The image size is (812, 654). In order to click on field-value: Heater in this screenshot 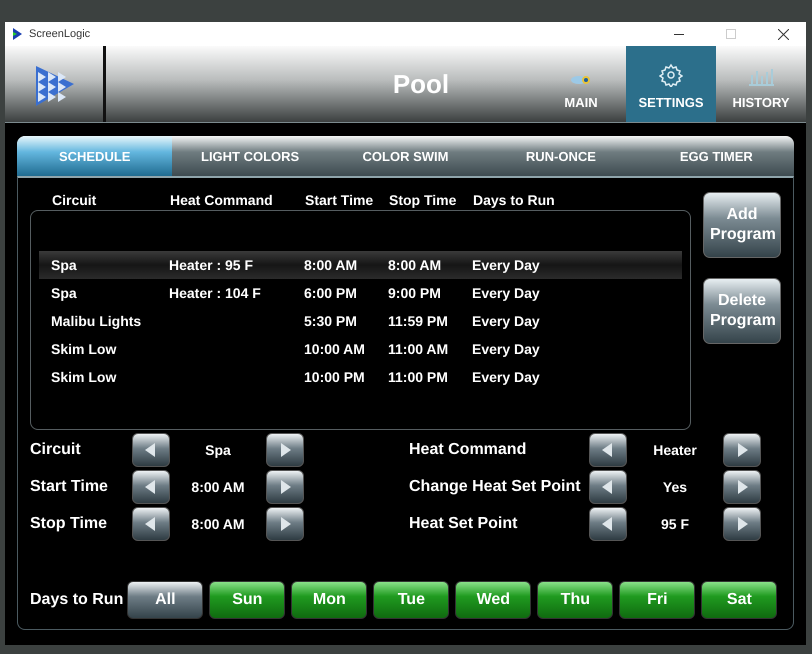, I will do `click(675, 450)`.